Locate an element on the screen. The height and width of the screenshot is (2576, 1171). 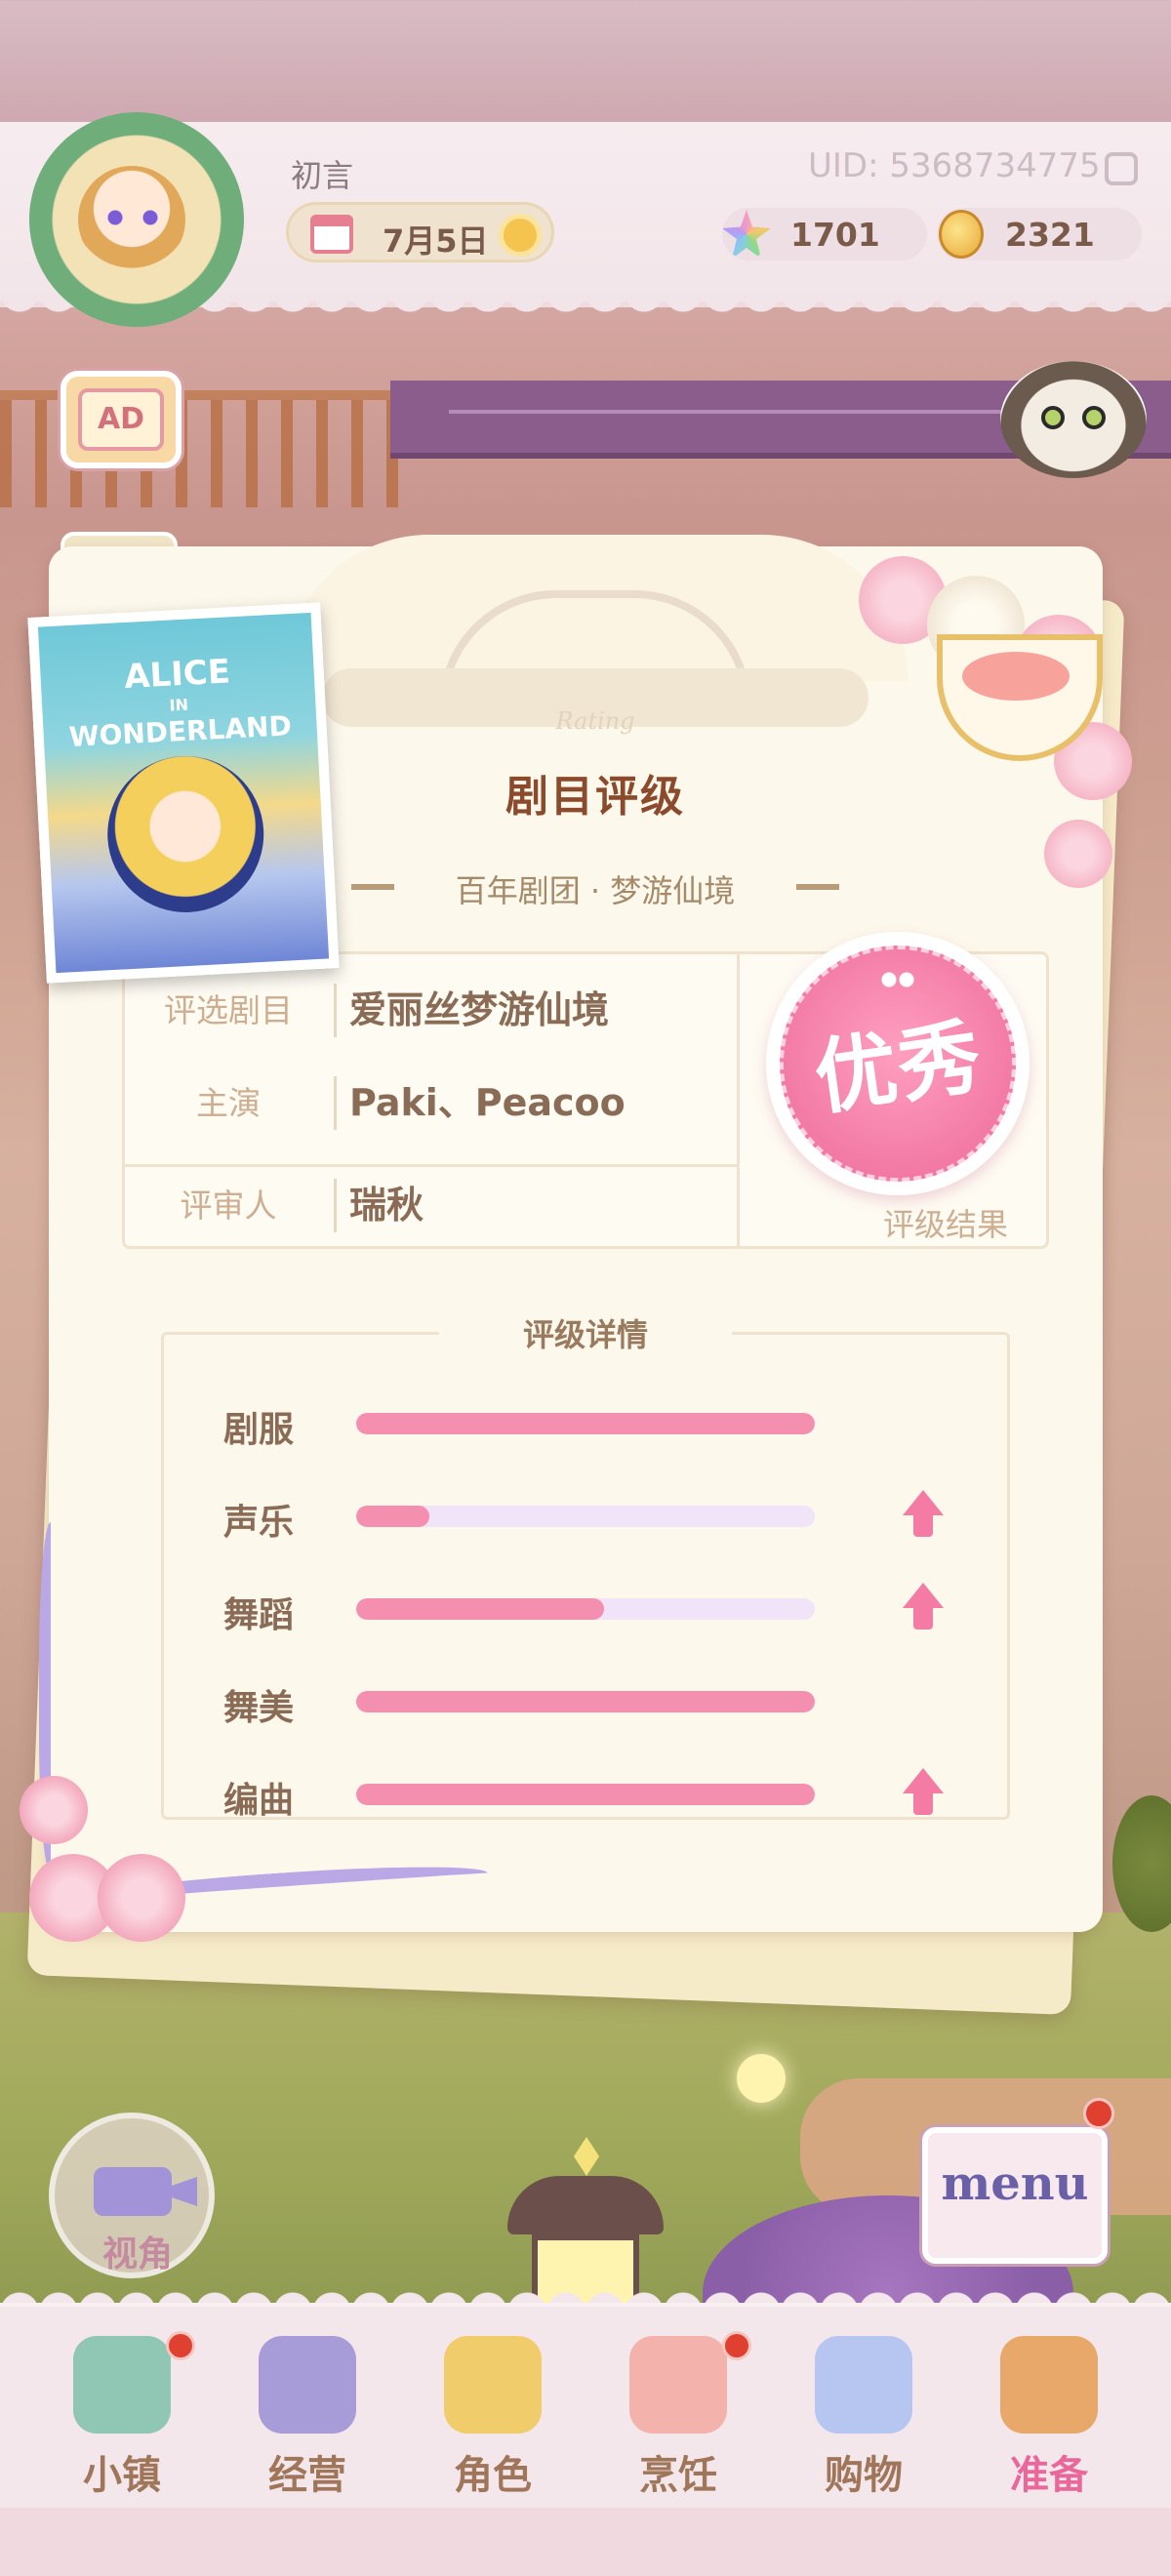
info-value: 爱丽丝梦游仙境 is located at coordinates (479, 1010).